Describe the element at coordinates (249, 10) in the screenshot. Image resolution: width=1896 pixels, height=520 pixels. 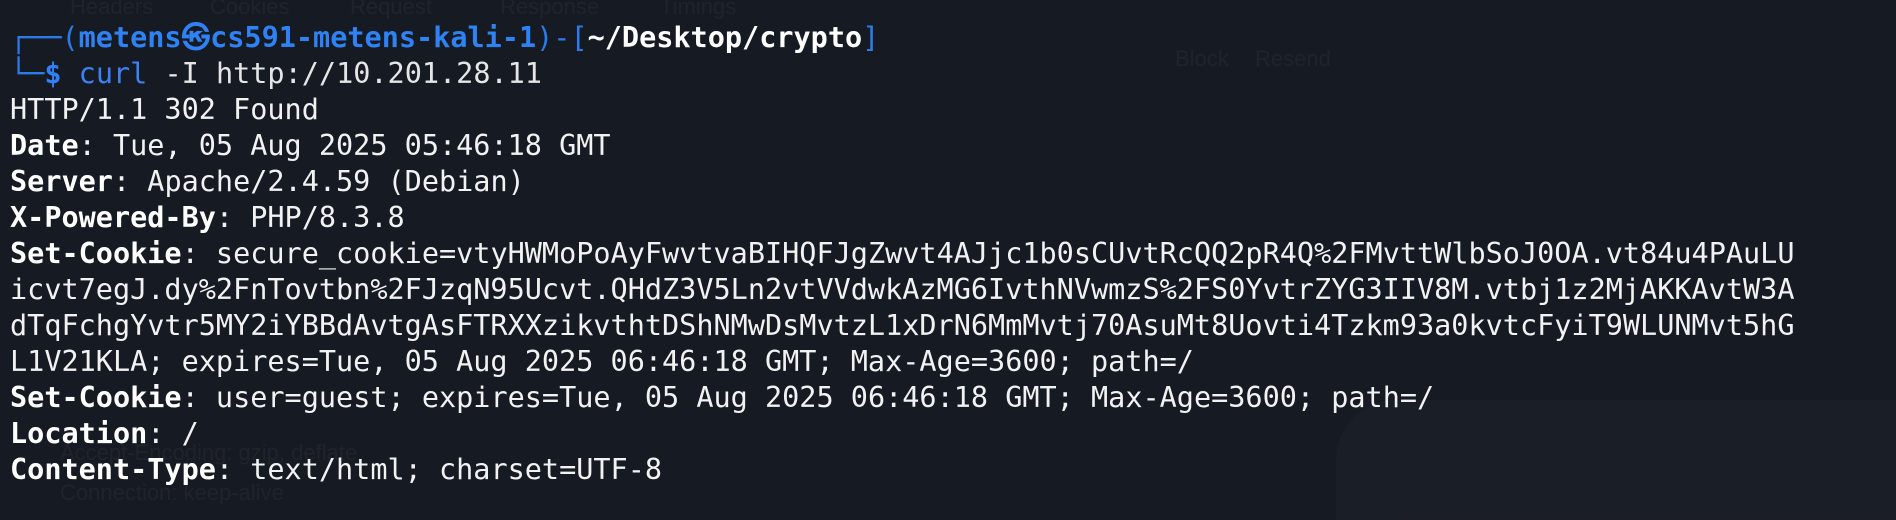
I see `ghost-tab-cookies: Cookies` at that location.